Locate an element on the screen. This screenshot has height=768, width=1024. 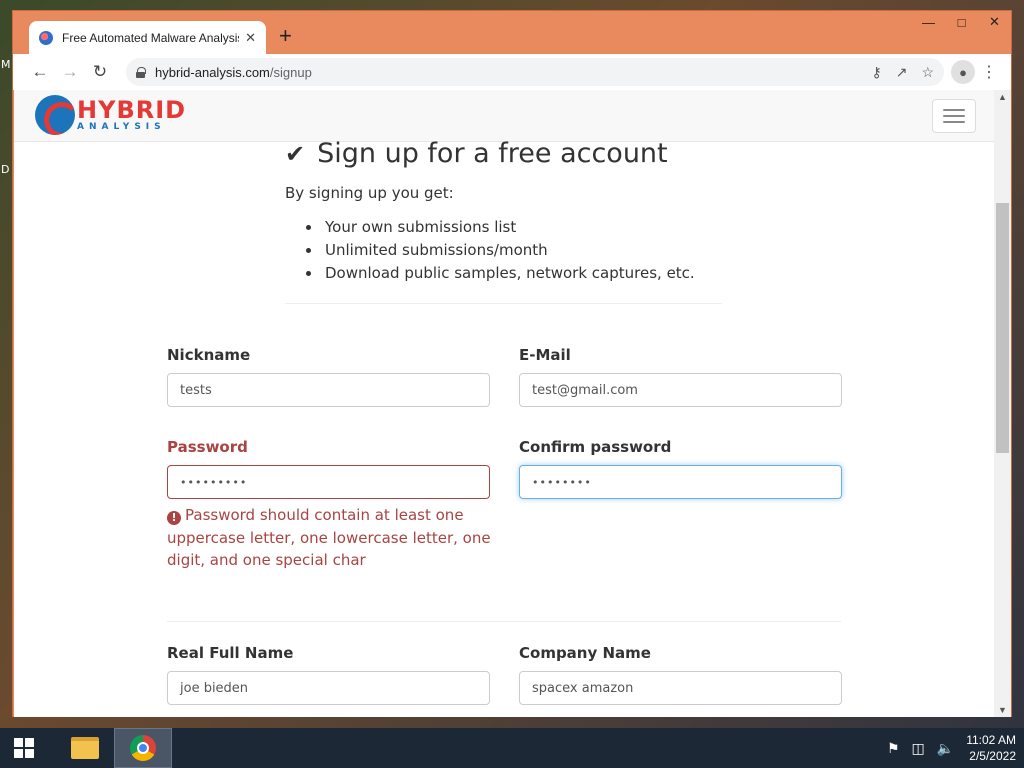
new-tab-icon: + is located at coordinates (285, 36).